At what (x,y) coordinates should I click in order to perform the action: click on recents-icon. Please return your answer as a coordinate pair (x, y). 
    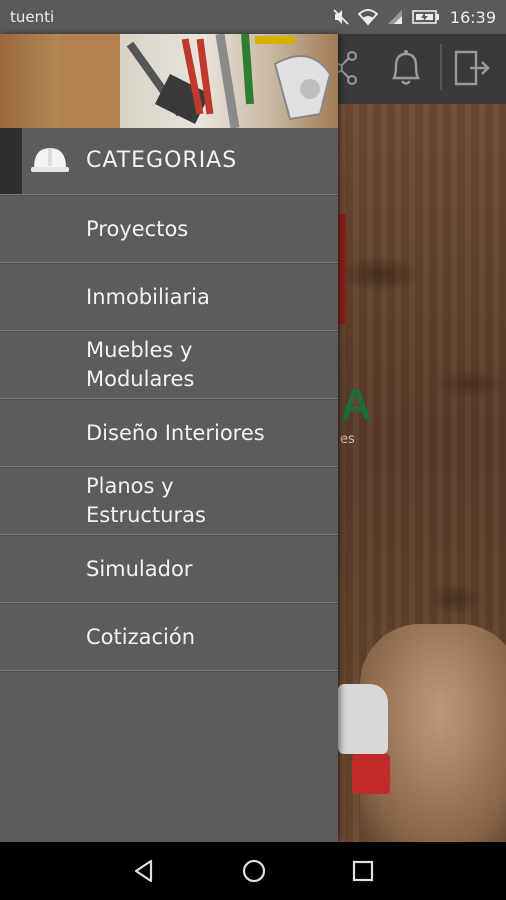
    Looking at the image, I should click on (363, 871).